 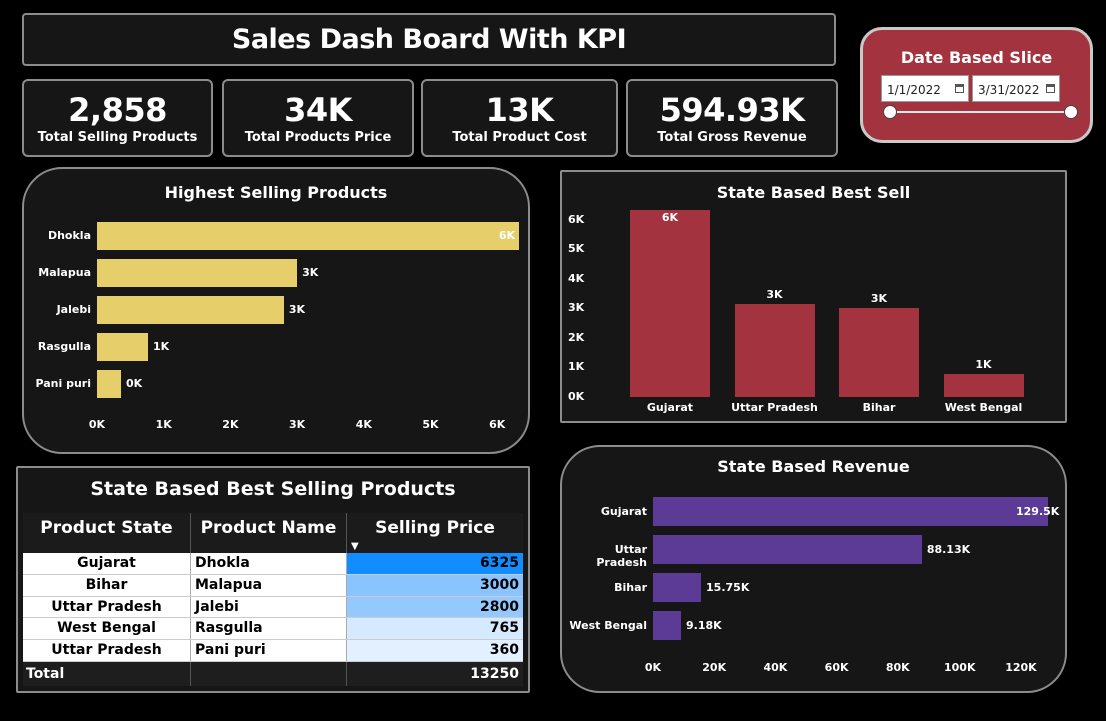 What do you see at coordinates (1021, 667) in the screenshot?
I see `x-tick-label: 120K` at bounding box center [1021, 667].